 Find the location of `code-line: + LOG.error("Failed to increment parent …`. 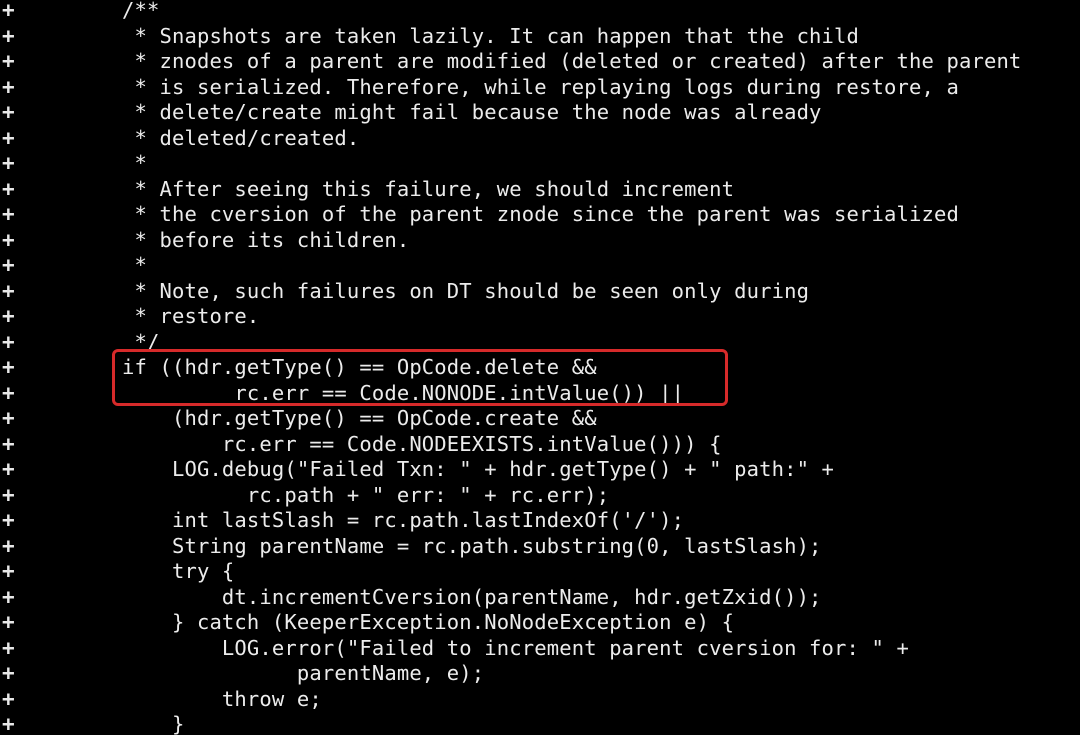

code-line: + LOG.error("Failed to increment parent … is located at coordinates (540, 649).